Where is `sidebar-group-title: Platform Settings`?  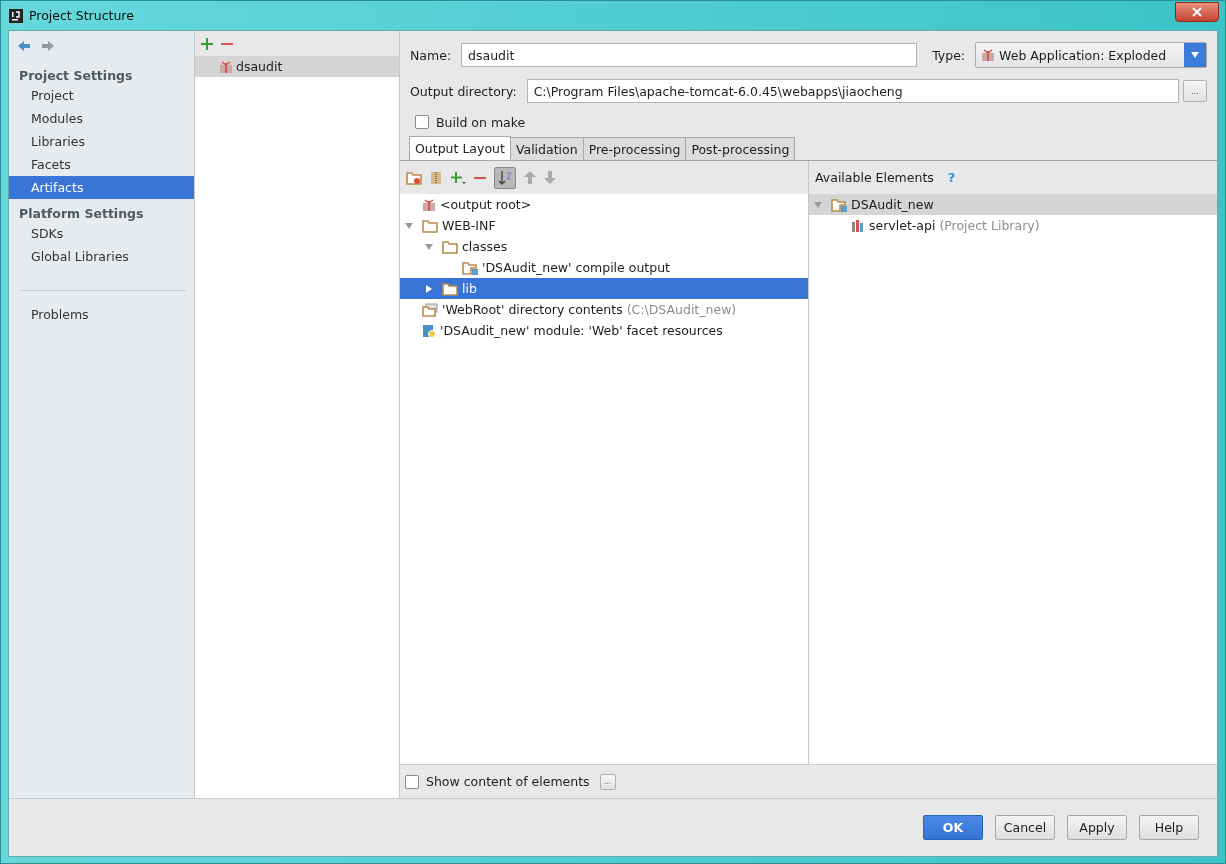 sidebar-group-title: Platform Settings is located at coordinates (81, 213).